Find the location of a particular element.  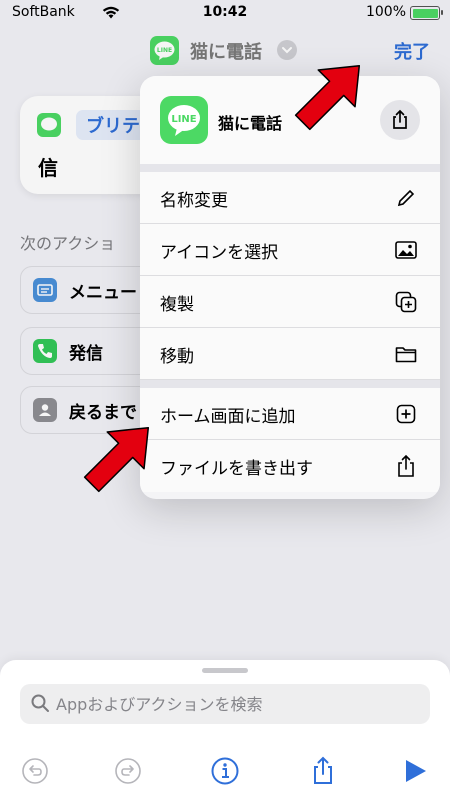

menu-item-duplicate: 複製 is located at coordinates (290, 302).